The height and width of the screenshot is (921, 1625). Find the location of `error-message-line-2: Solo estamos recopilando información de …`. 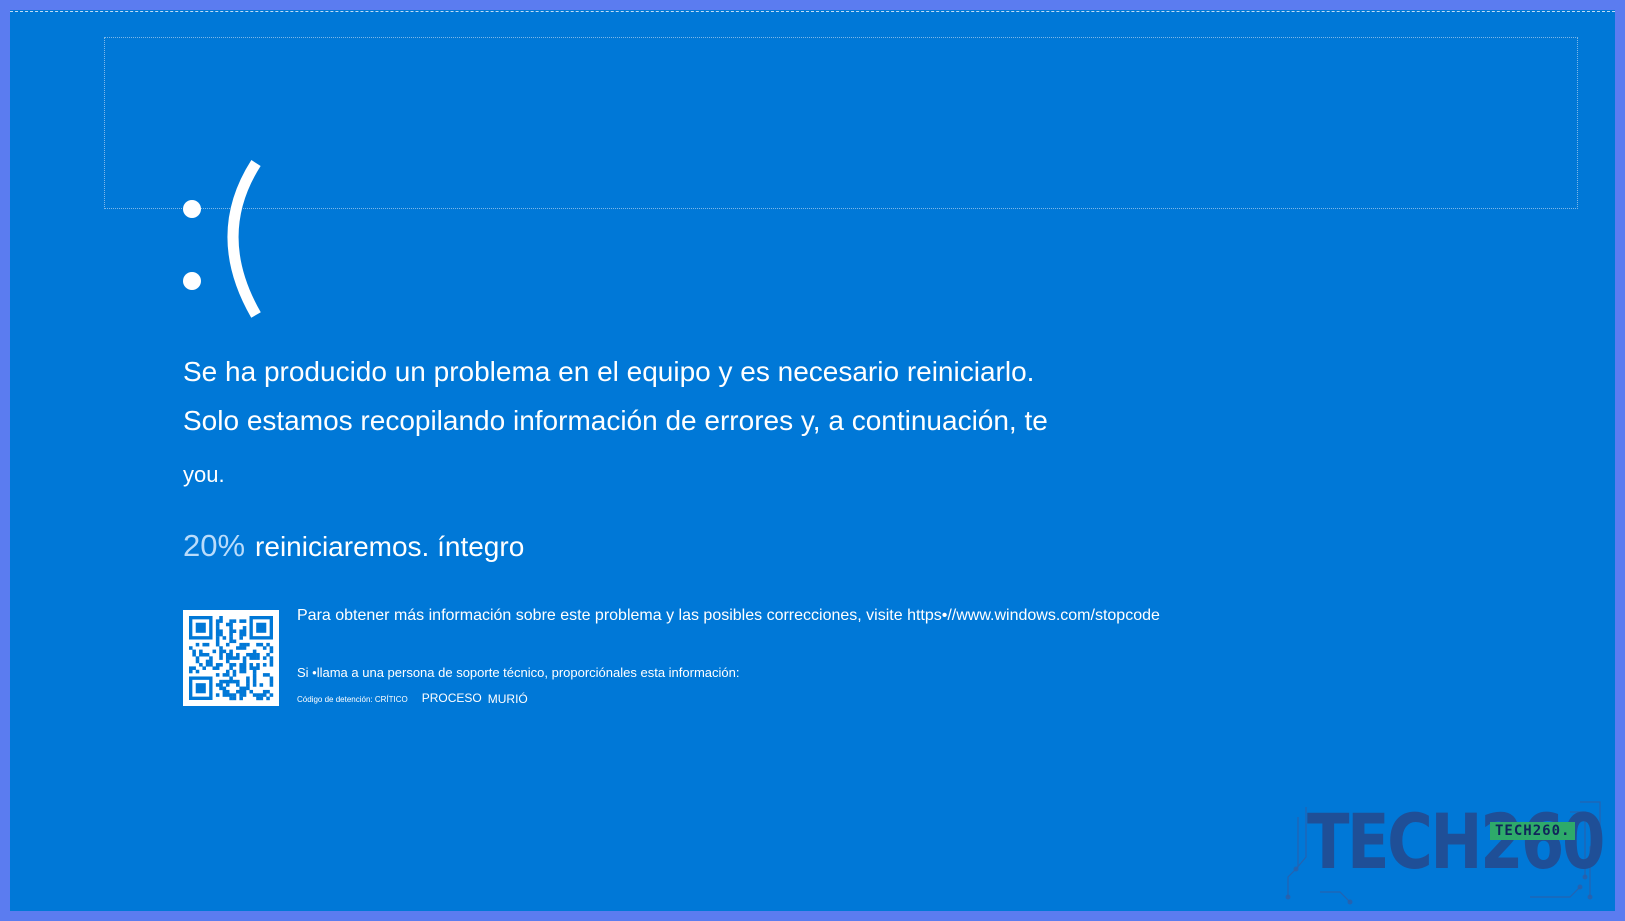

error-message-line-2: Solo estamos recopilando información de … is located at coordinates (615, 420).